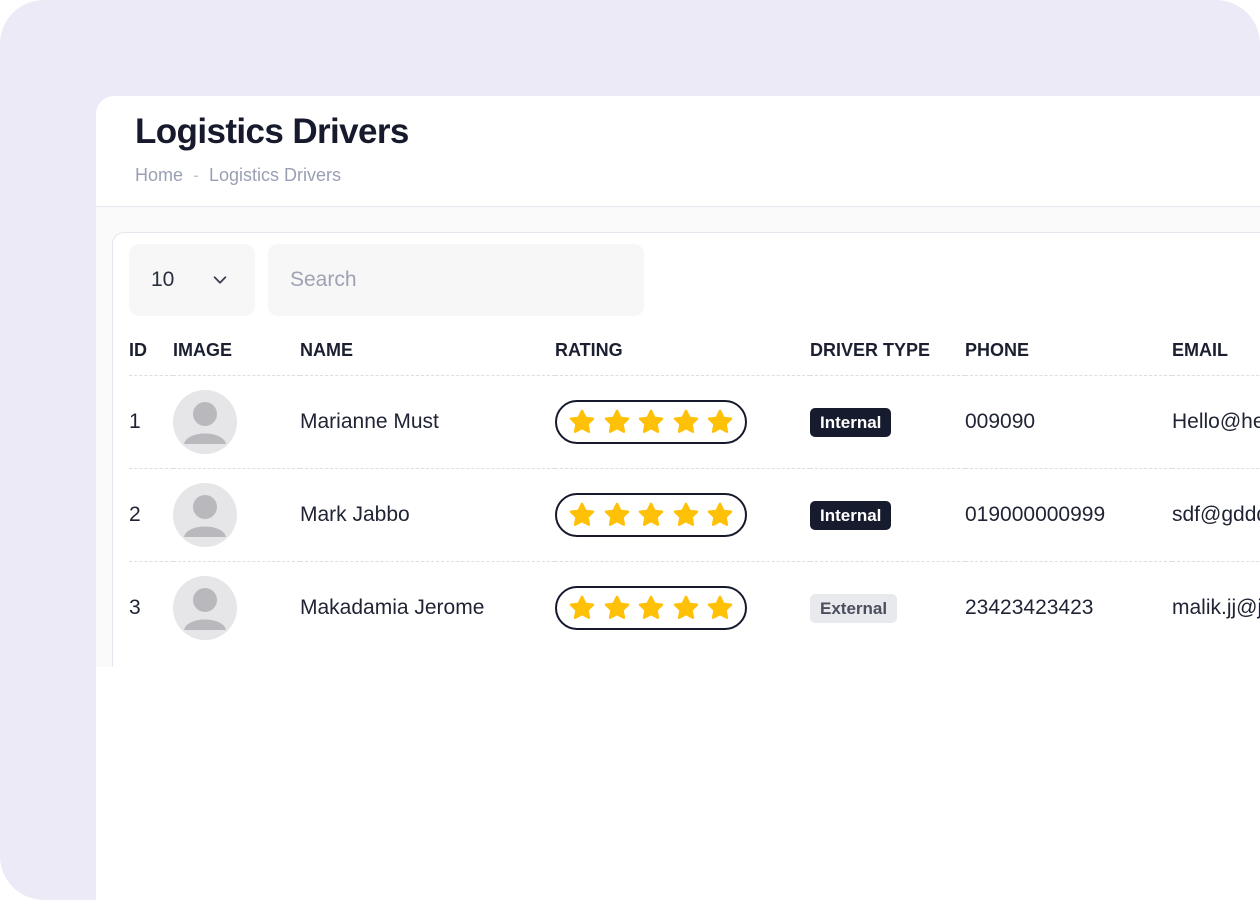 This screenshot has height=900, width=1260. Describe the element at coordinates (135, 607) in the screenshot. I see `cell-id: 3` at that location.